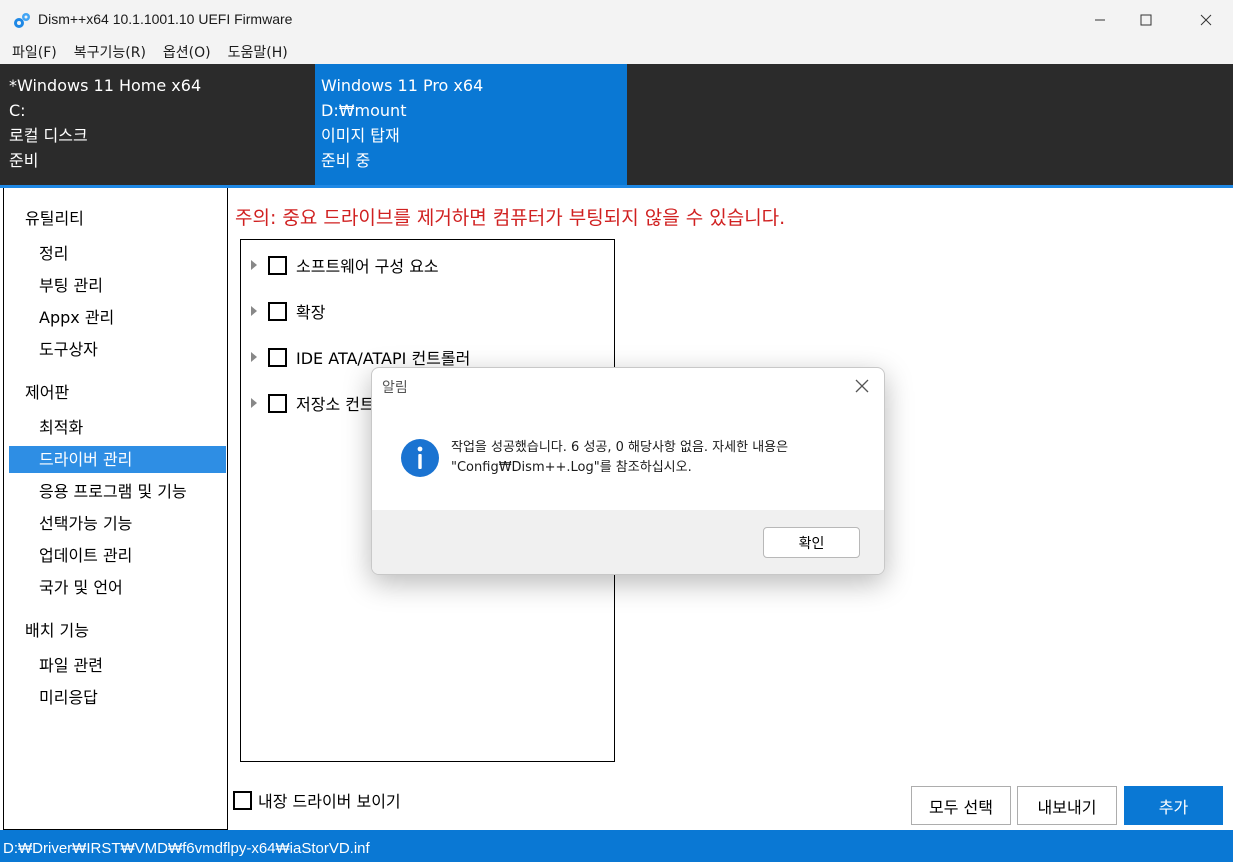 This screenshot has height=862, width=1233. Describe the element at coordinates (311, 312) in the screenshot. I see `tree-label: 확장` at that location.